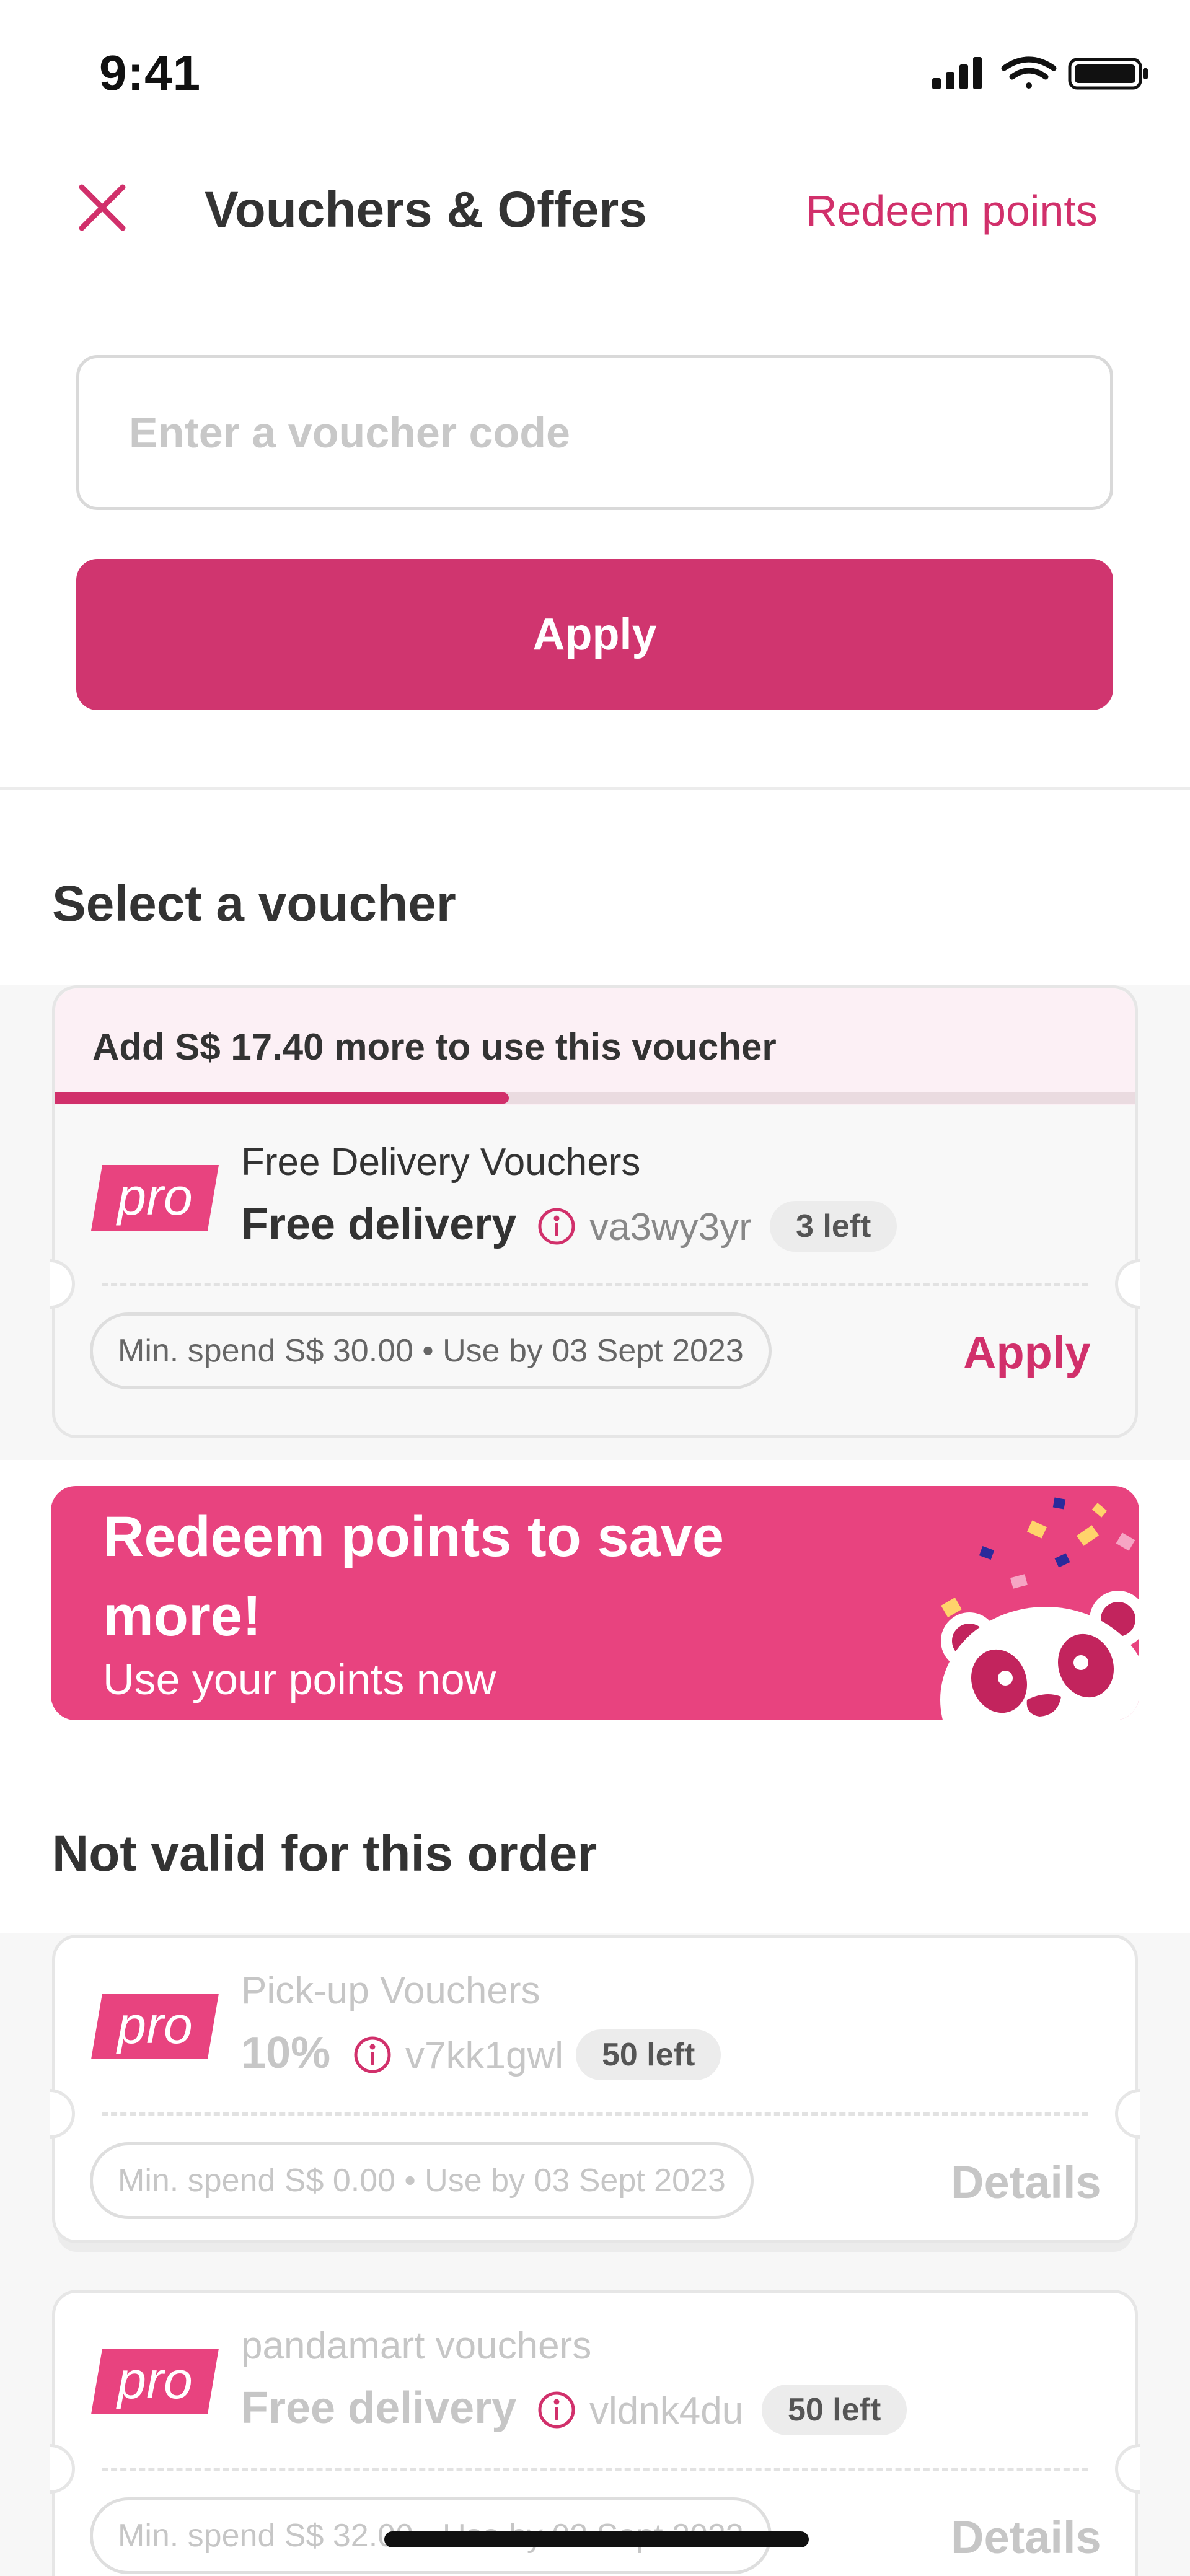  Describe the element at coordinates (422, 2180) in the screenshot. I see `voucher-conditions: Min. spend S$ 0.00 • Use by 03 Sept 2023` at that location.